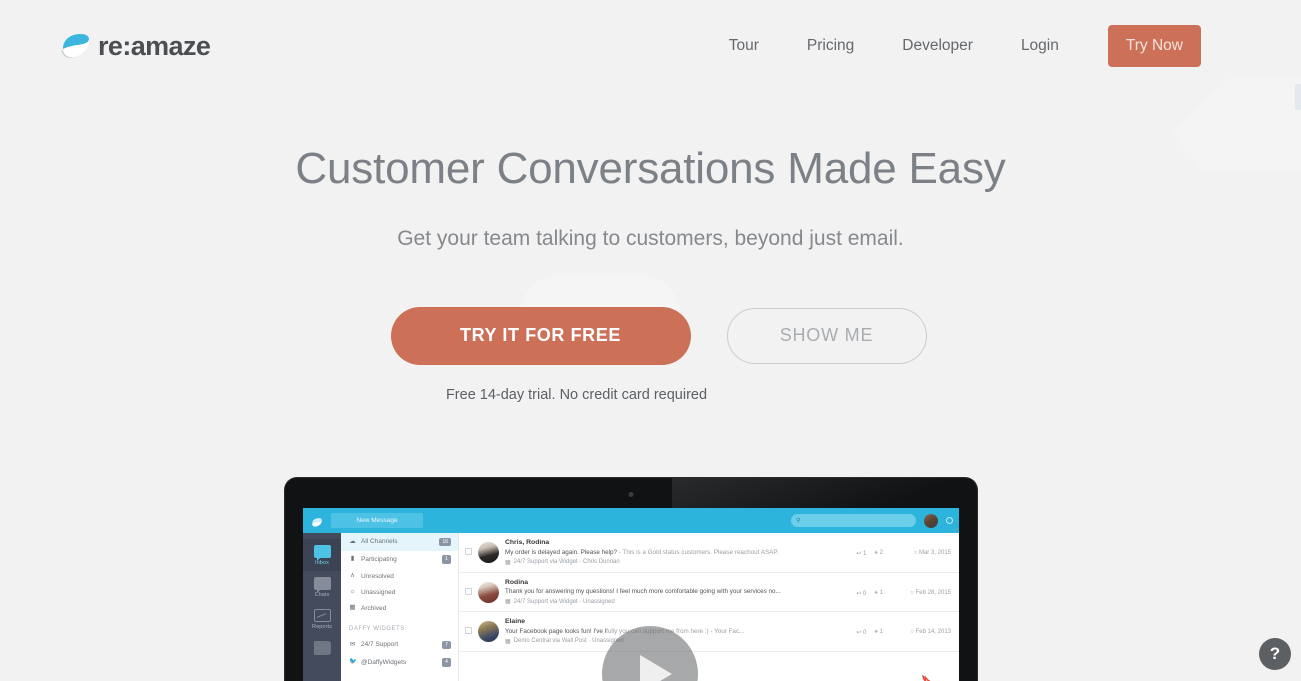 This screenshot has height=681, width=1301. Describe the element at coordinates (352, 591) in the screenshot. I see `bell-icon: ☼` at that location.